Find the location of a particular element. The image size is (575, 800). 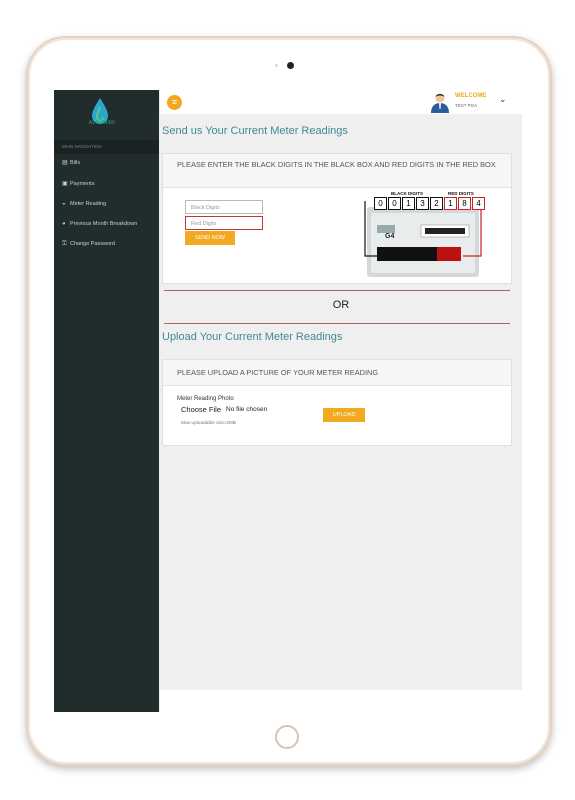

footer is located at coordinates (341, 701).